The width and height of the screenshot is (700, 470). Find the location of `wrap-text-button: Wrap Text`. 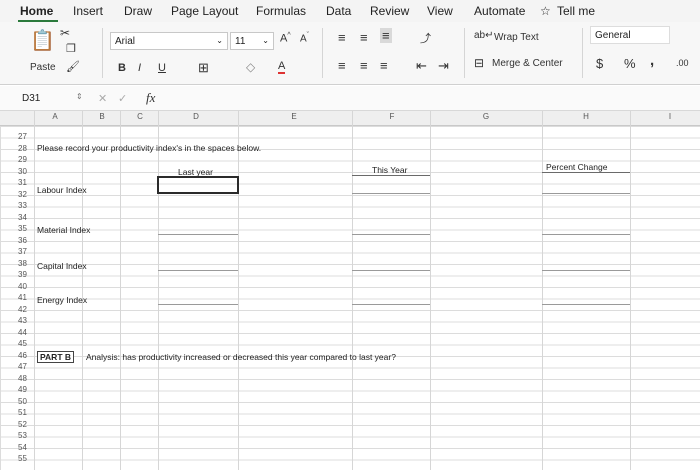

wrap-text-button: Wrap Text is located at coordinates (516, 37).